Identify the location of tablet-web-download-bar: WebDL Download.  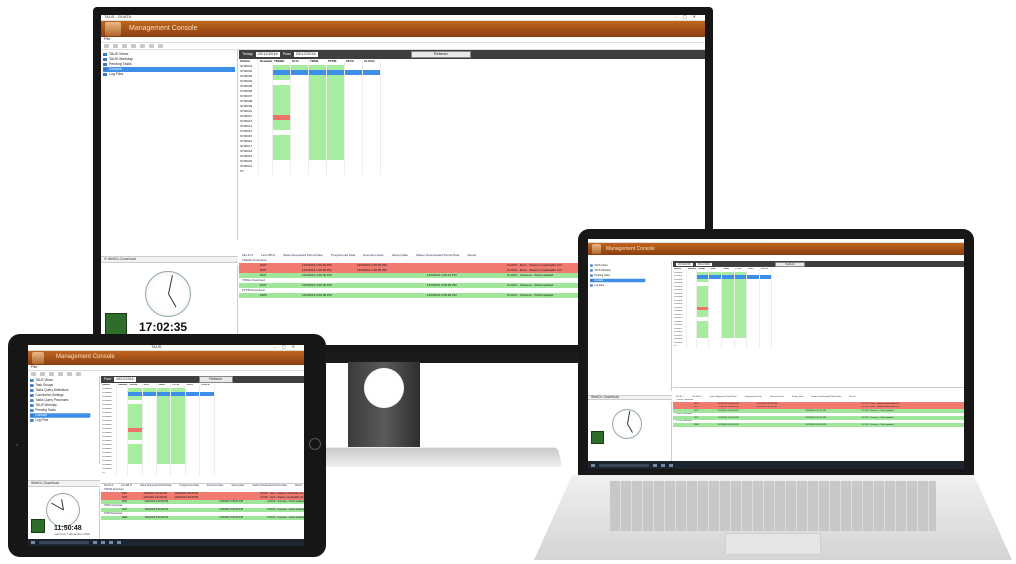
(64, 483).